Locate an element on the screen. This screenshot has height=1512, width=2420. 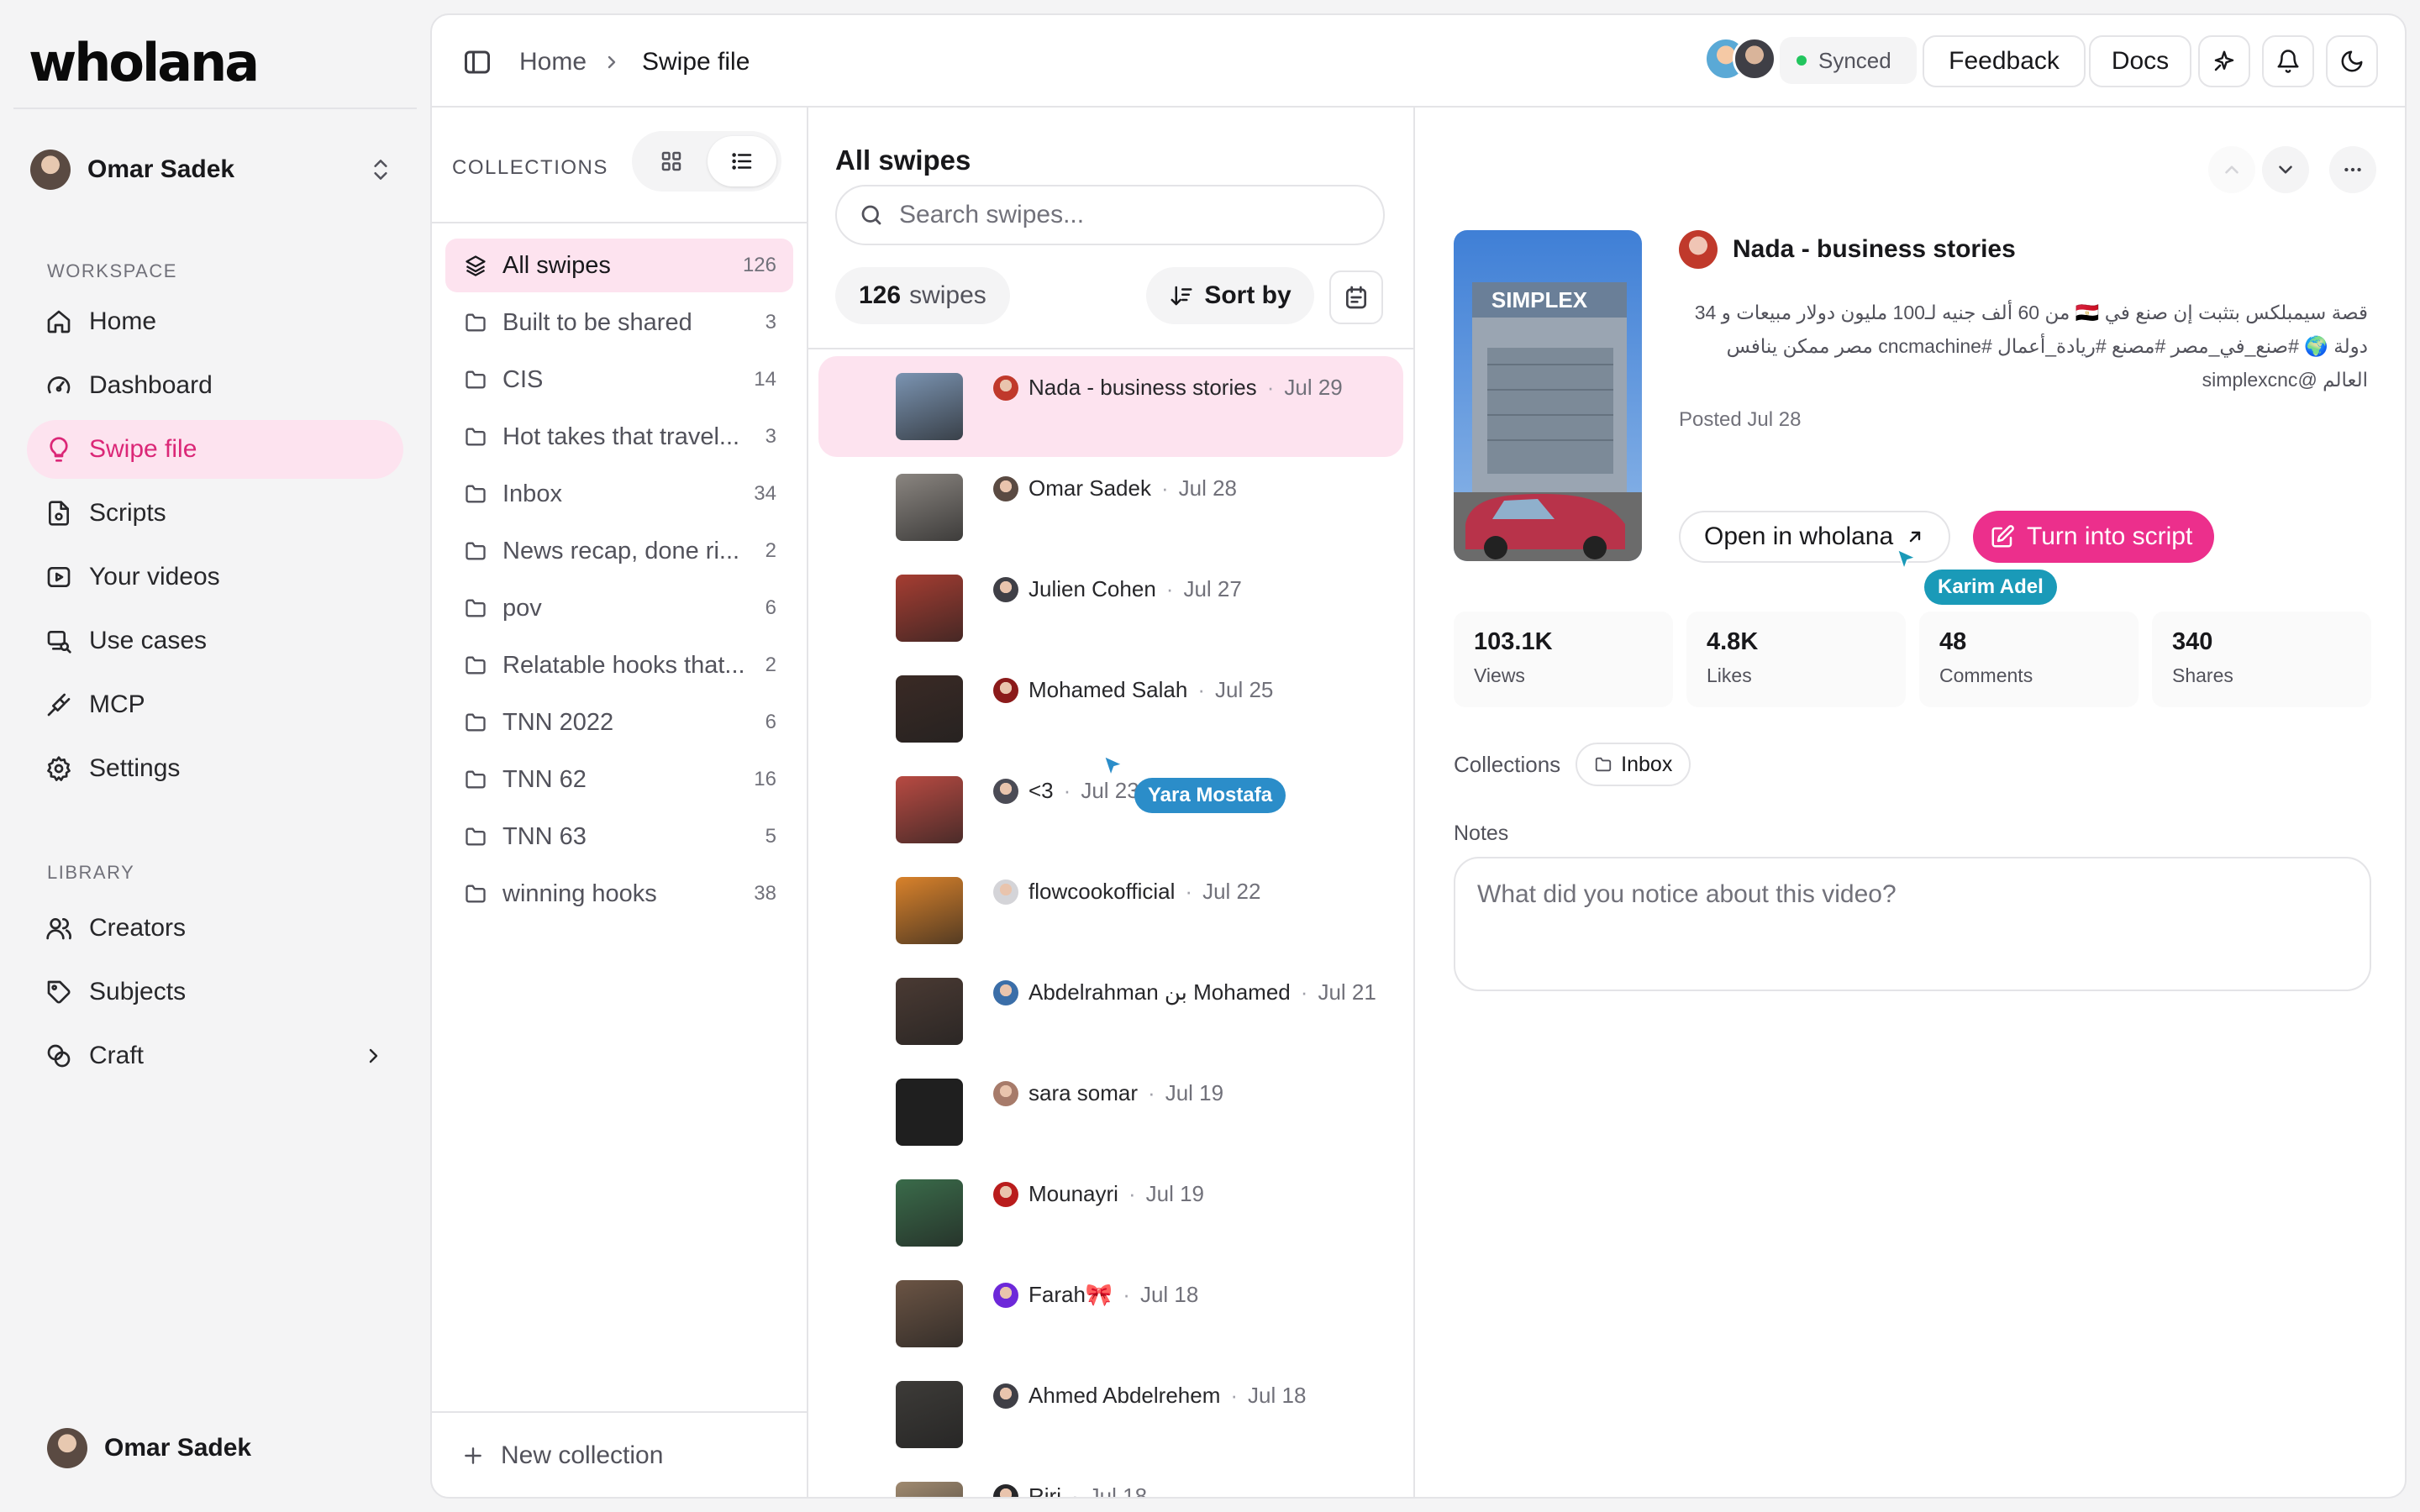
stat-value: 340 is located at coordinates (2192, 641).